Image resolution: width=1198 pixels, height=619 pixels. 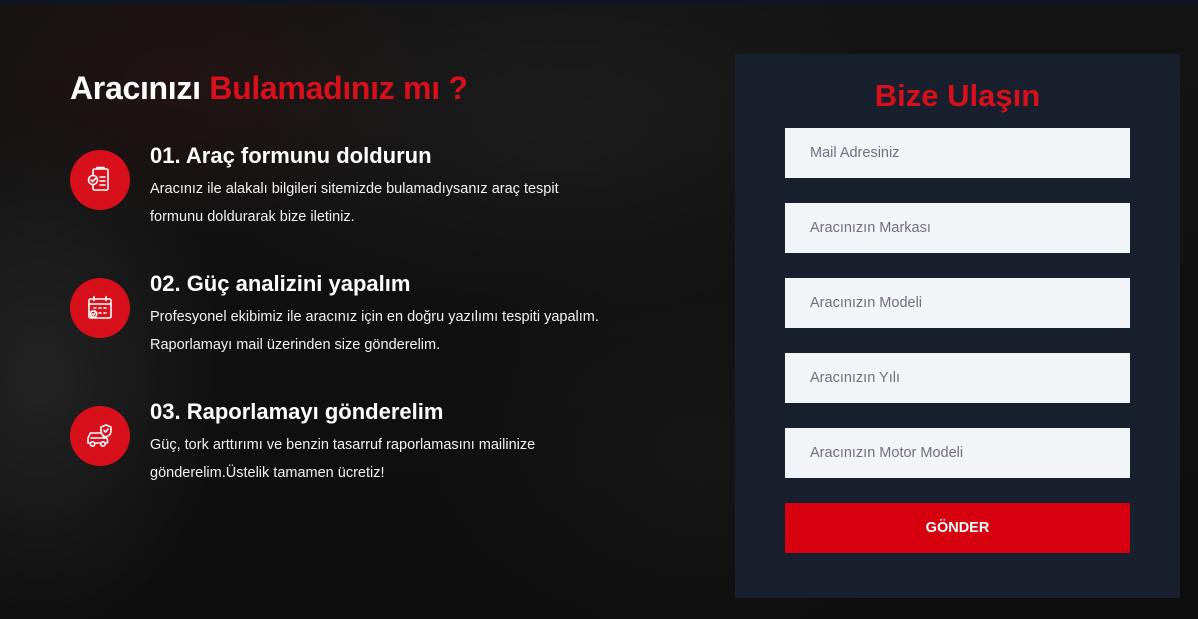 What do you see at coordinates (957, 453) in the screenshot?
I see `engine-model-field` at bounding box center [957, 453].